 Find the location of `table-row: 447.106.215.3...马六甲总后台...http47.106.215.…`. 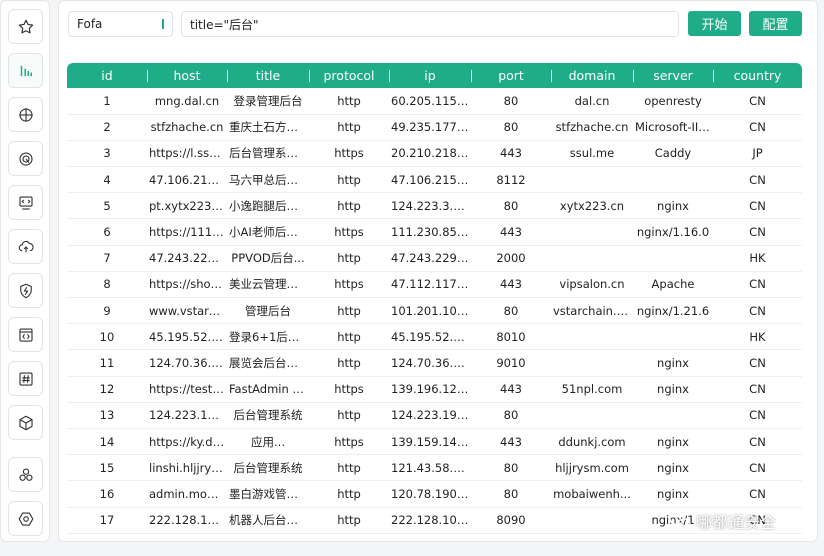

table-row: 447.106.215.3...马六甲总后台...http47.106.215.… is located at coordinates (434, 180).